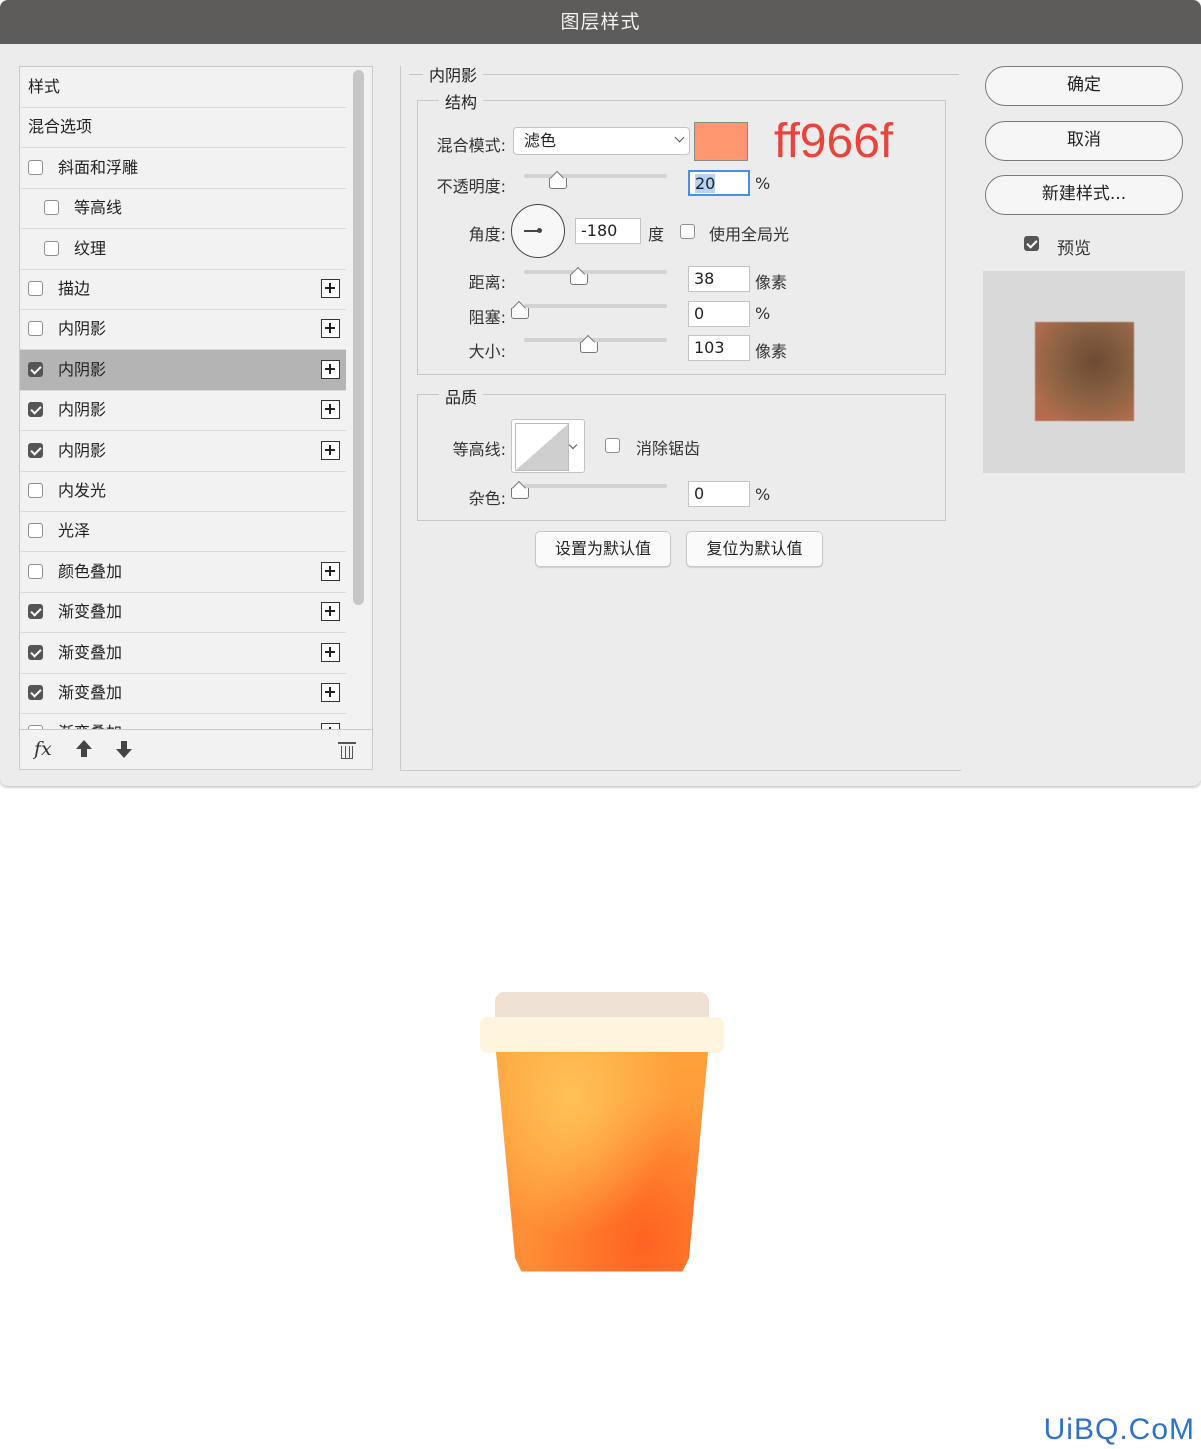  I want to click on blend-mode-select: 滤色, so click(601, 141).